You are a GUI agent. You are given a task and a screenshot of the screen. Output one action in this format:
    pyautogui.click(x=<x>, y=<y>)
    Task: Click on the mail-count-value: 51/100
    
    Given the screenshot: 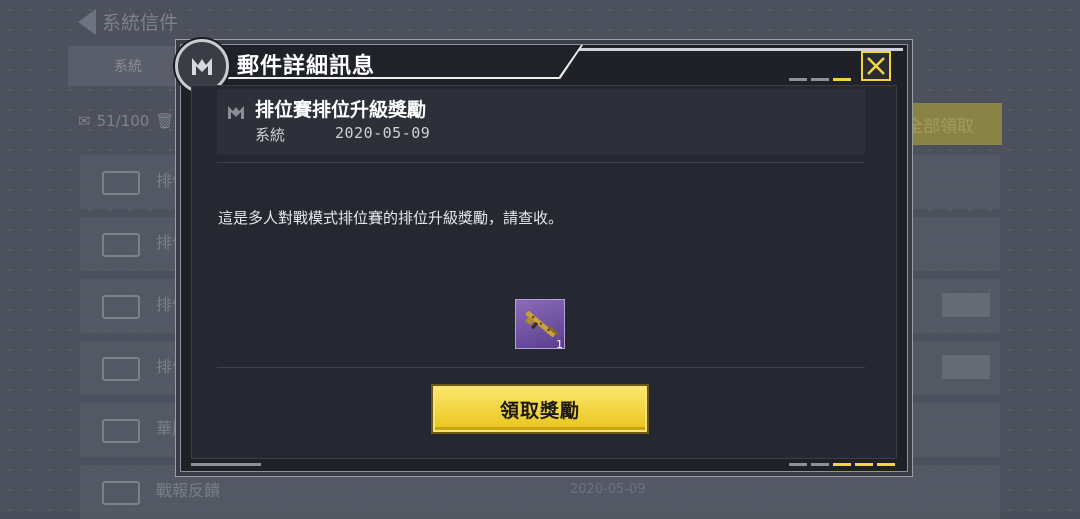 What is the action you would take?
    pyautogui.click(x=123, y=121)
    